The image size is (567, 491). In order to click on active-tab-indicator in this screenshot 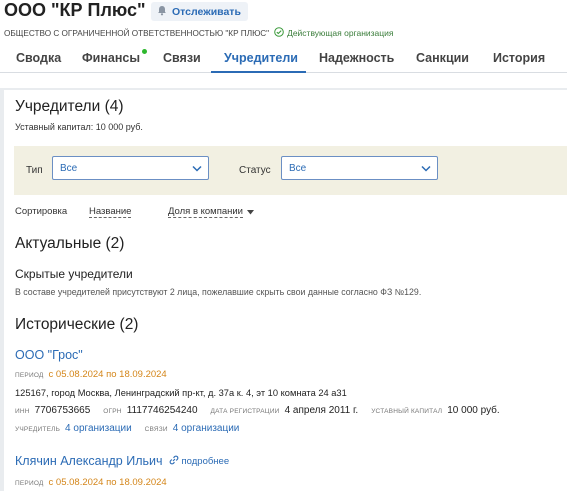, I will do `click(258, 72)`.